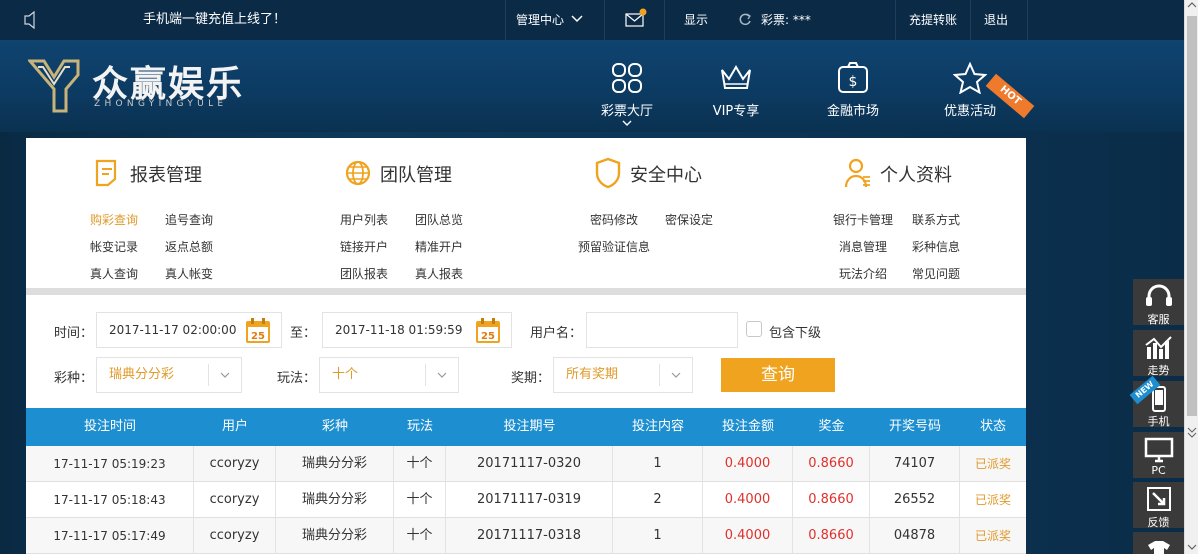  I want to click on link-messages: 消息管理, so click(863, 246).